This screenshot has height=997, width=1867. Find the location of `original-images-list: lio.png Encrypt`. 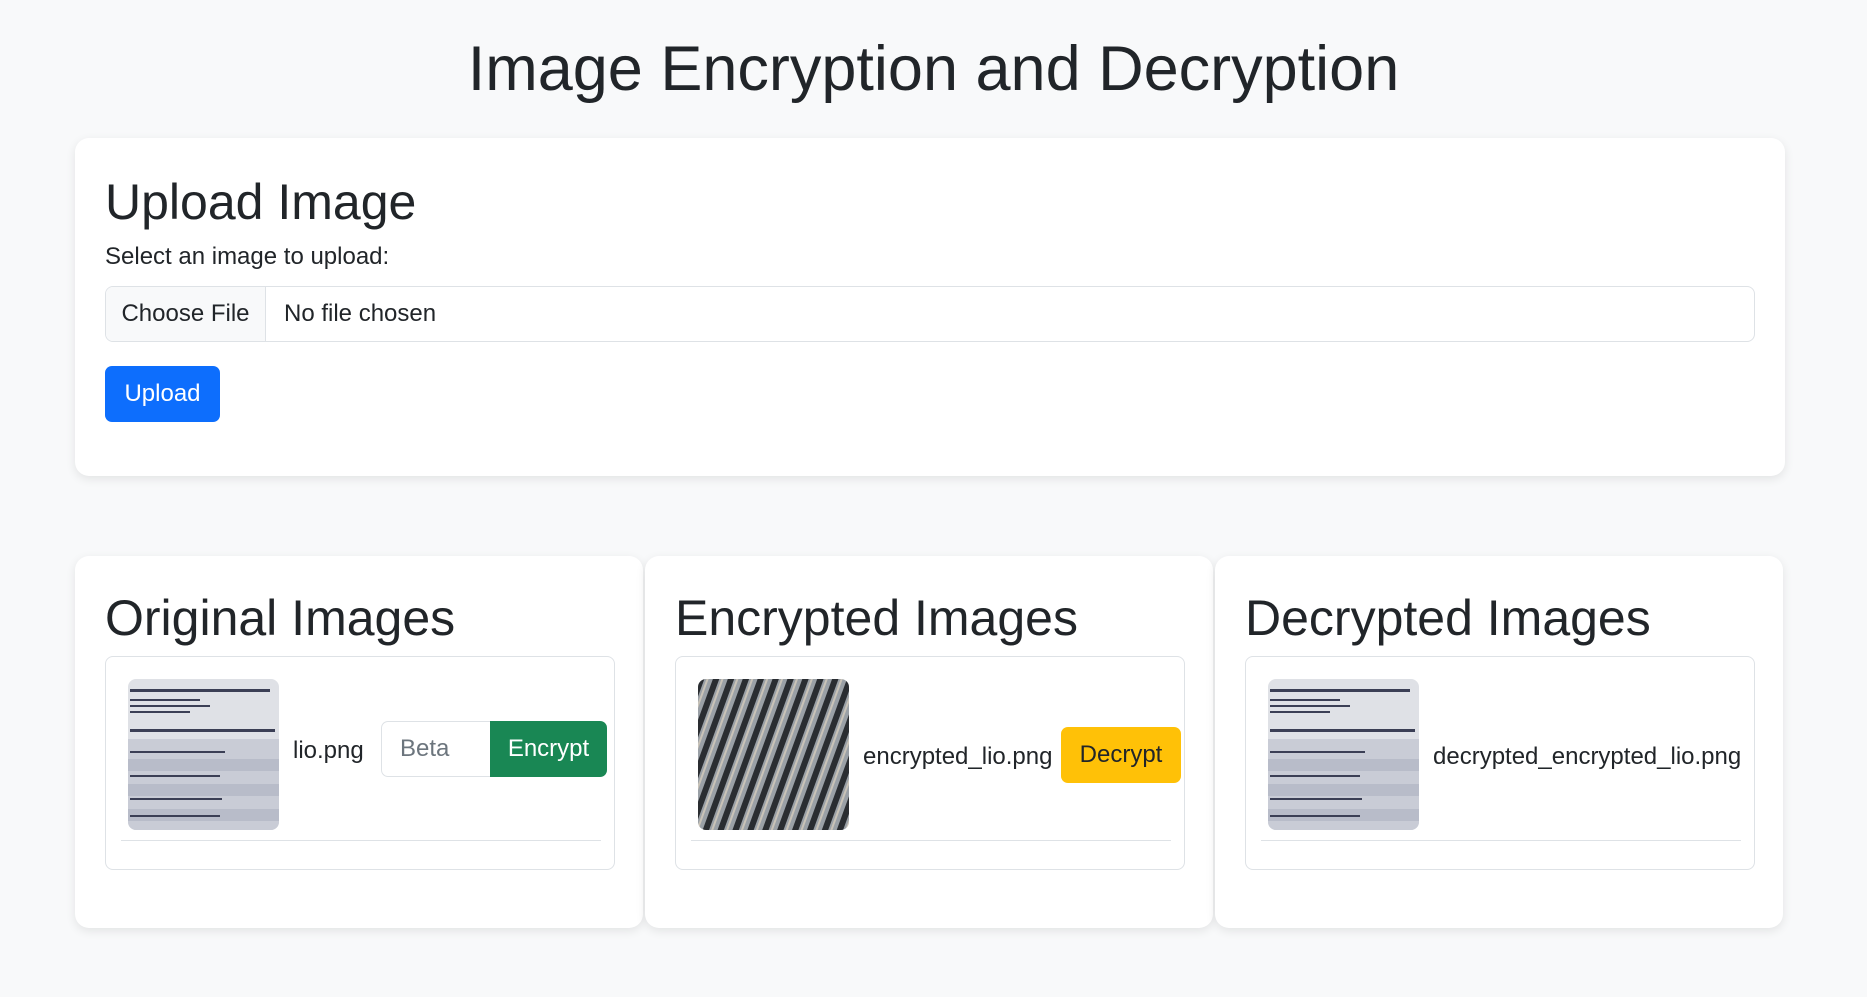

original-images-list: lio.png Encrypt is located at coordinates (360, 763).